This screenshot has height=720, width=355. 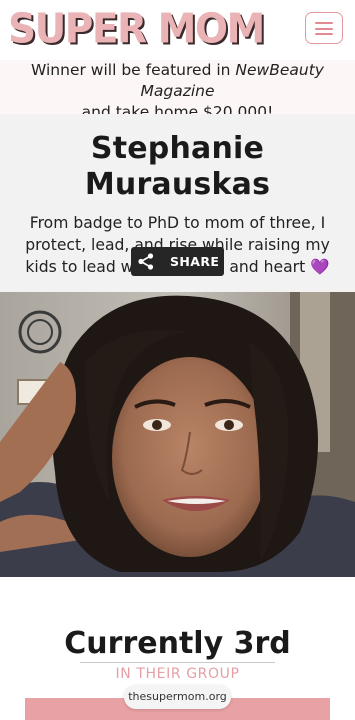 I want to click on rank-subtitle: IN THEIR GROUP, so click(x=177, y=674).